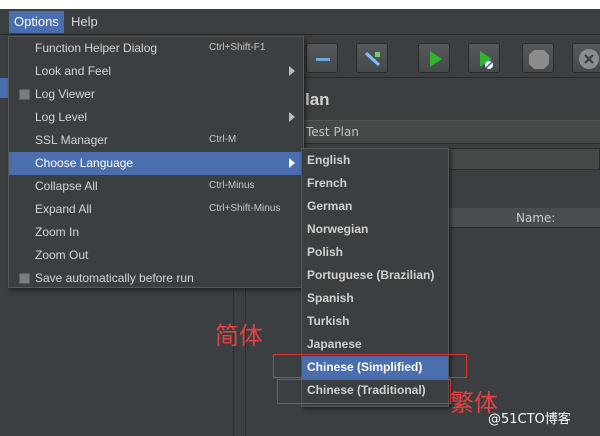 Image resolution: width=600 pixels, height=436 pixels. I want to click on menu-help: Help, so click(84, 22).